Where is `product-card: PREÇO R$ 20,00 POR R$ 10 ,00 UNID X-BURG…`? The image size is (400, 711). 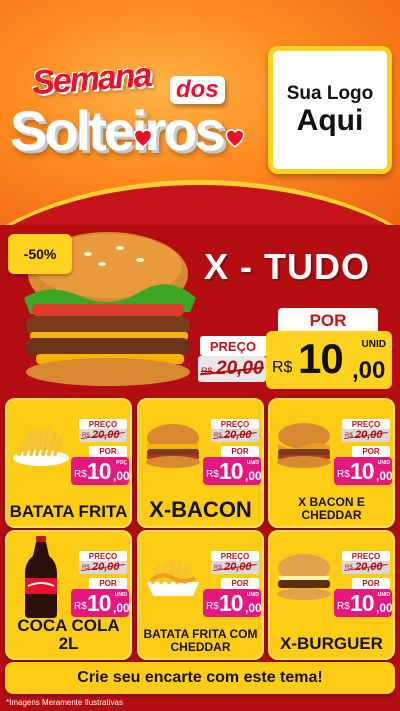 product-card: PREÇO R$ 20,00 POR R$ 10 ,00 UNID X-BURG… is located at coordinates (331, 595).